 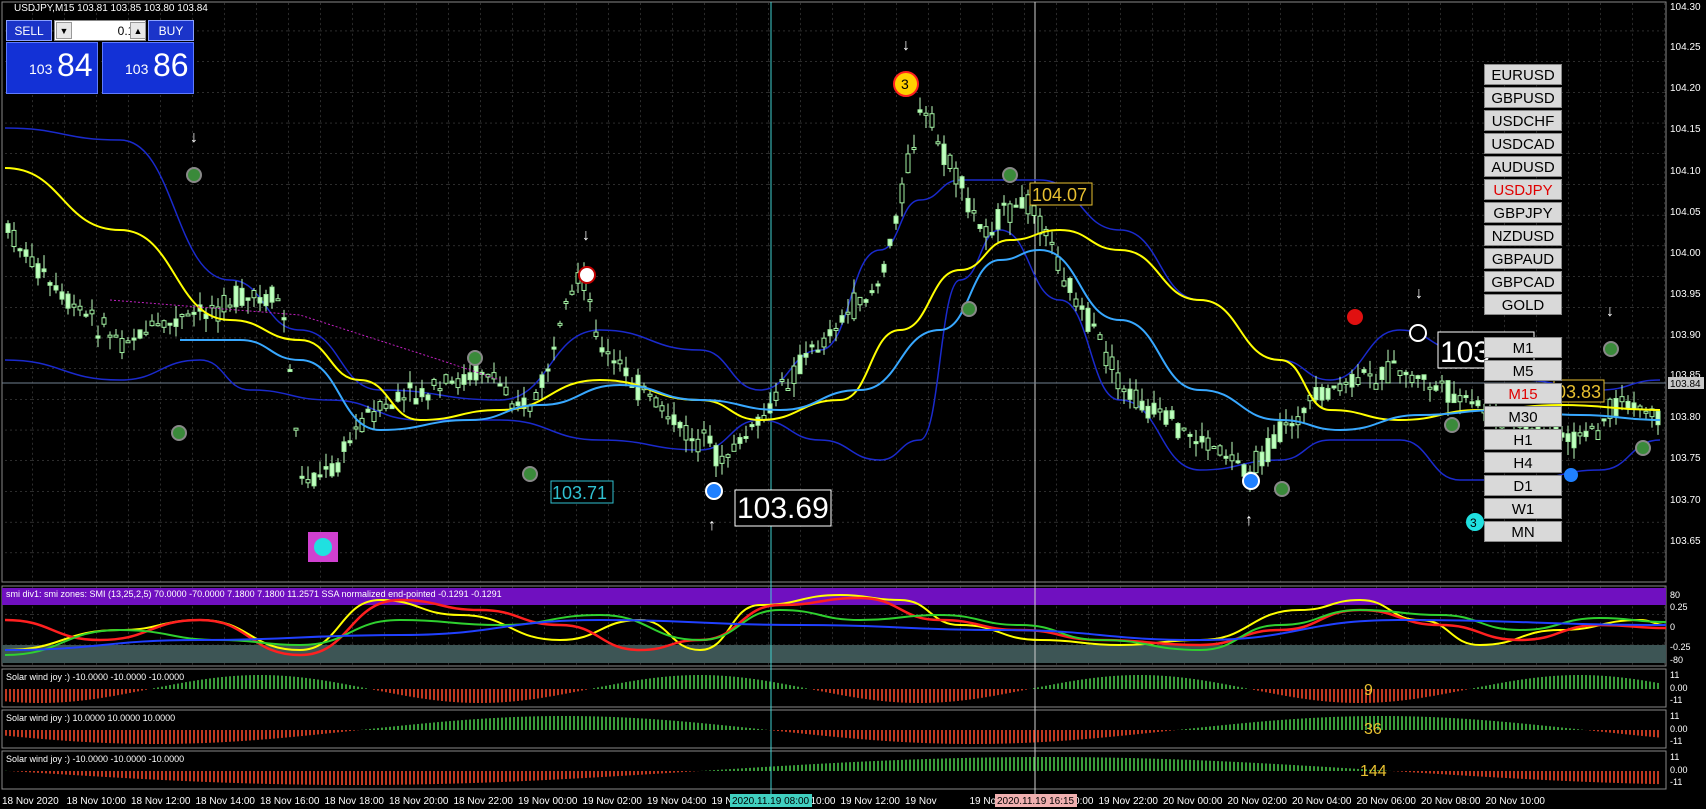 What do you see at coordinates (1523, 485) in the screenshot?
I see `timeframe-button-d1: D1` at bounding box center [1523, 485].